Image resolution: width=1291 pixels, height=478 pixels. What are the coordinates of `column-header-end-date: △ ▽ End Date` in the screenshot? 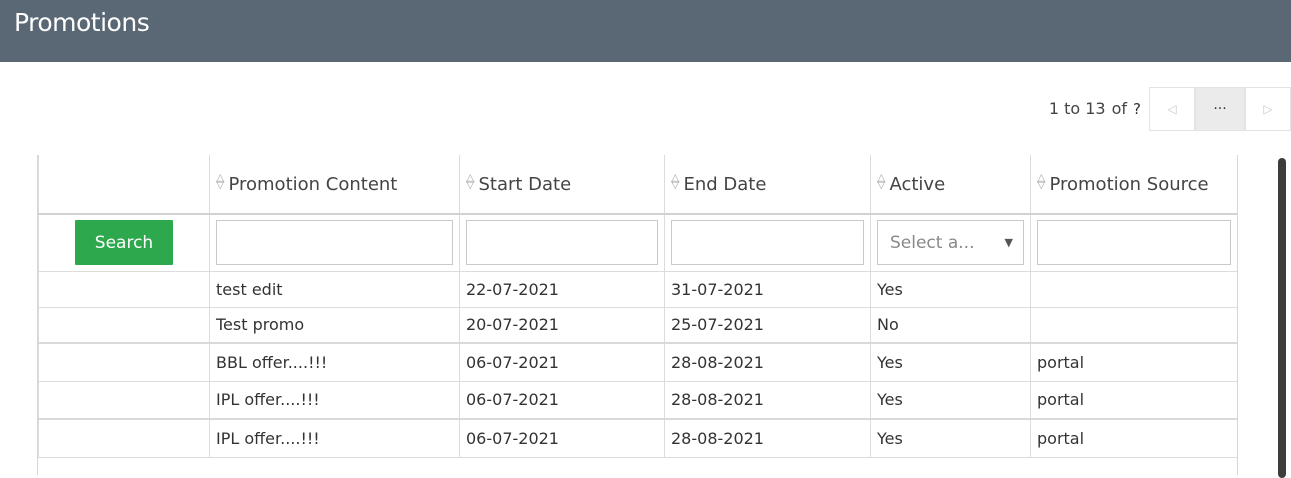 It's located at (767, 185).